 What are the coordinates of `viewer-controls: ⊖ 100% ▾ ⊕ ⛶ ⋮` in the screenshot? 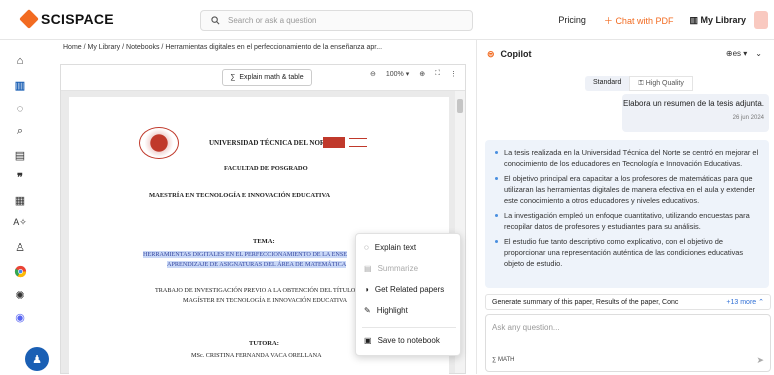 It's located at (413, 74).